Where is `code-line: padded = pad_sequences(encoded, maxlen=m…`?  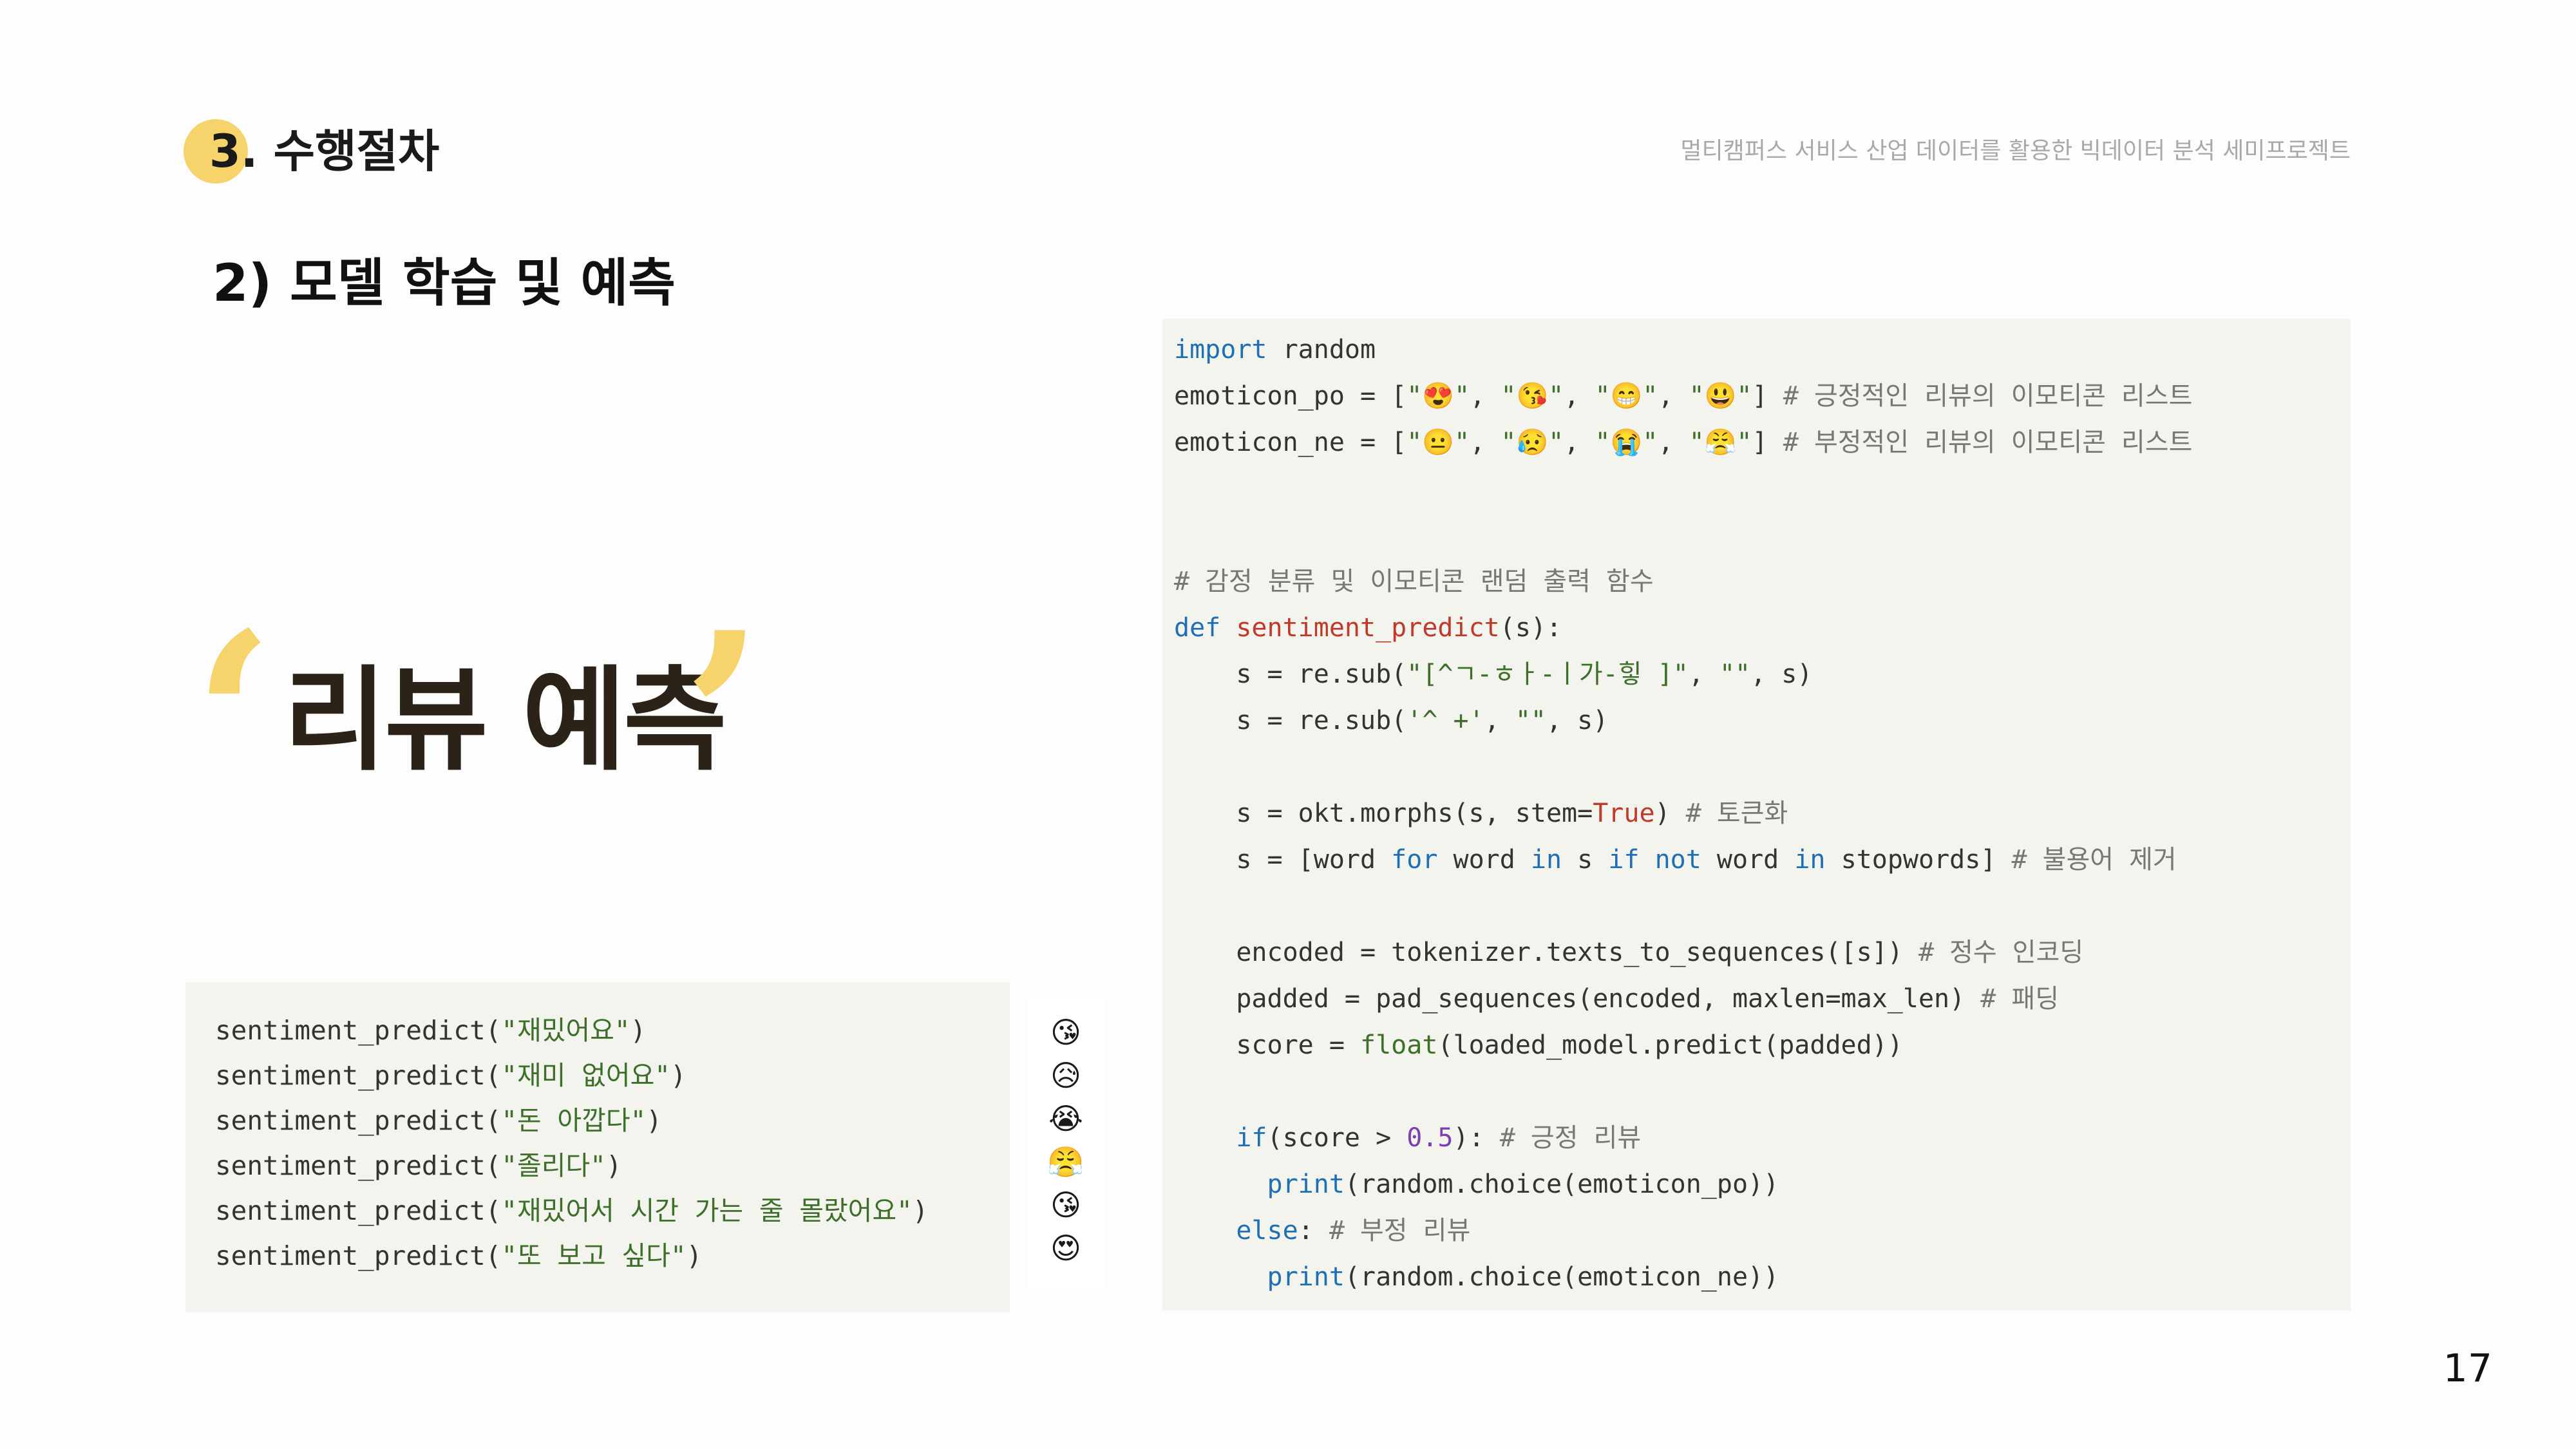 code-line: padded = pad_sequences(encoded, maxlen=m… is located at coordinates (1762, 999).